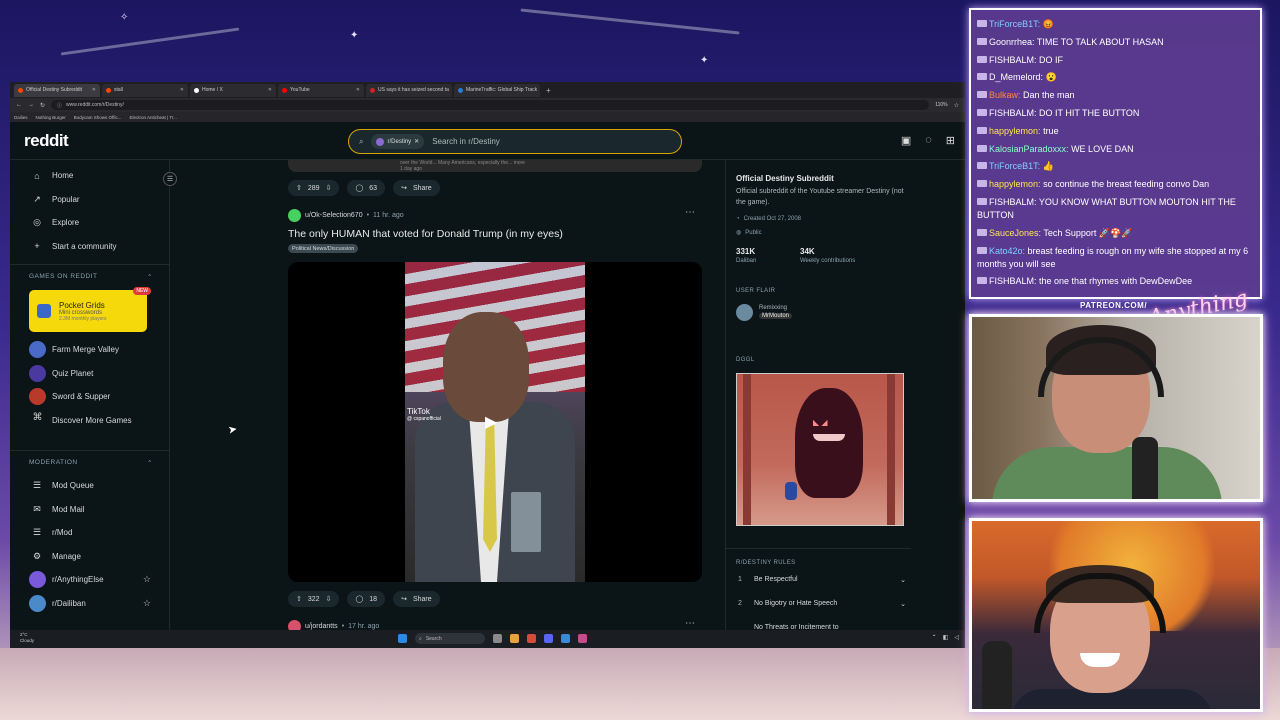 This screenshot has width=1280, height=720. I want to click on community-item: r/AnythingElse ☆, so click(89, 580).